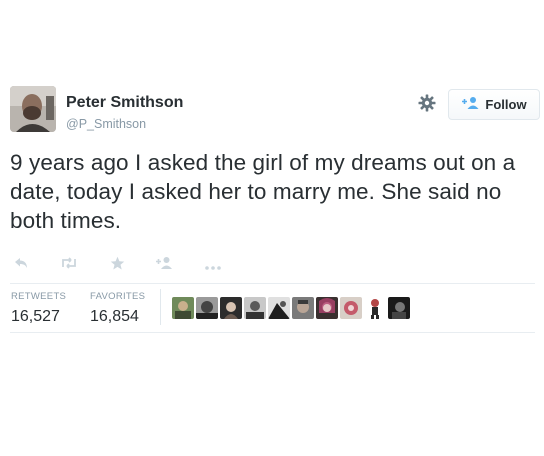 This screenshot has height=456, width=544. Describe the element at coordinates (21, 265) in the screenshot. I see `reply-icon` at that location.